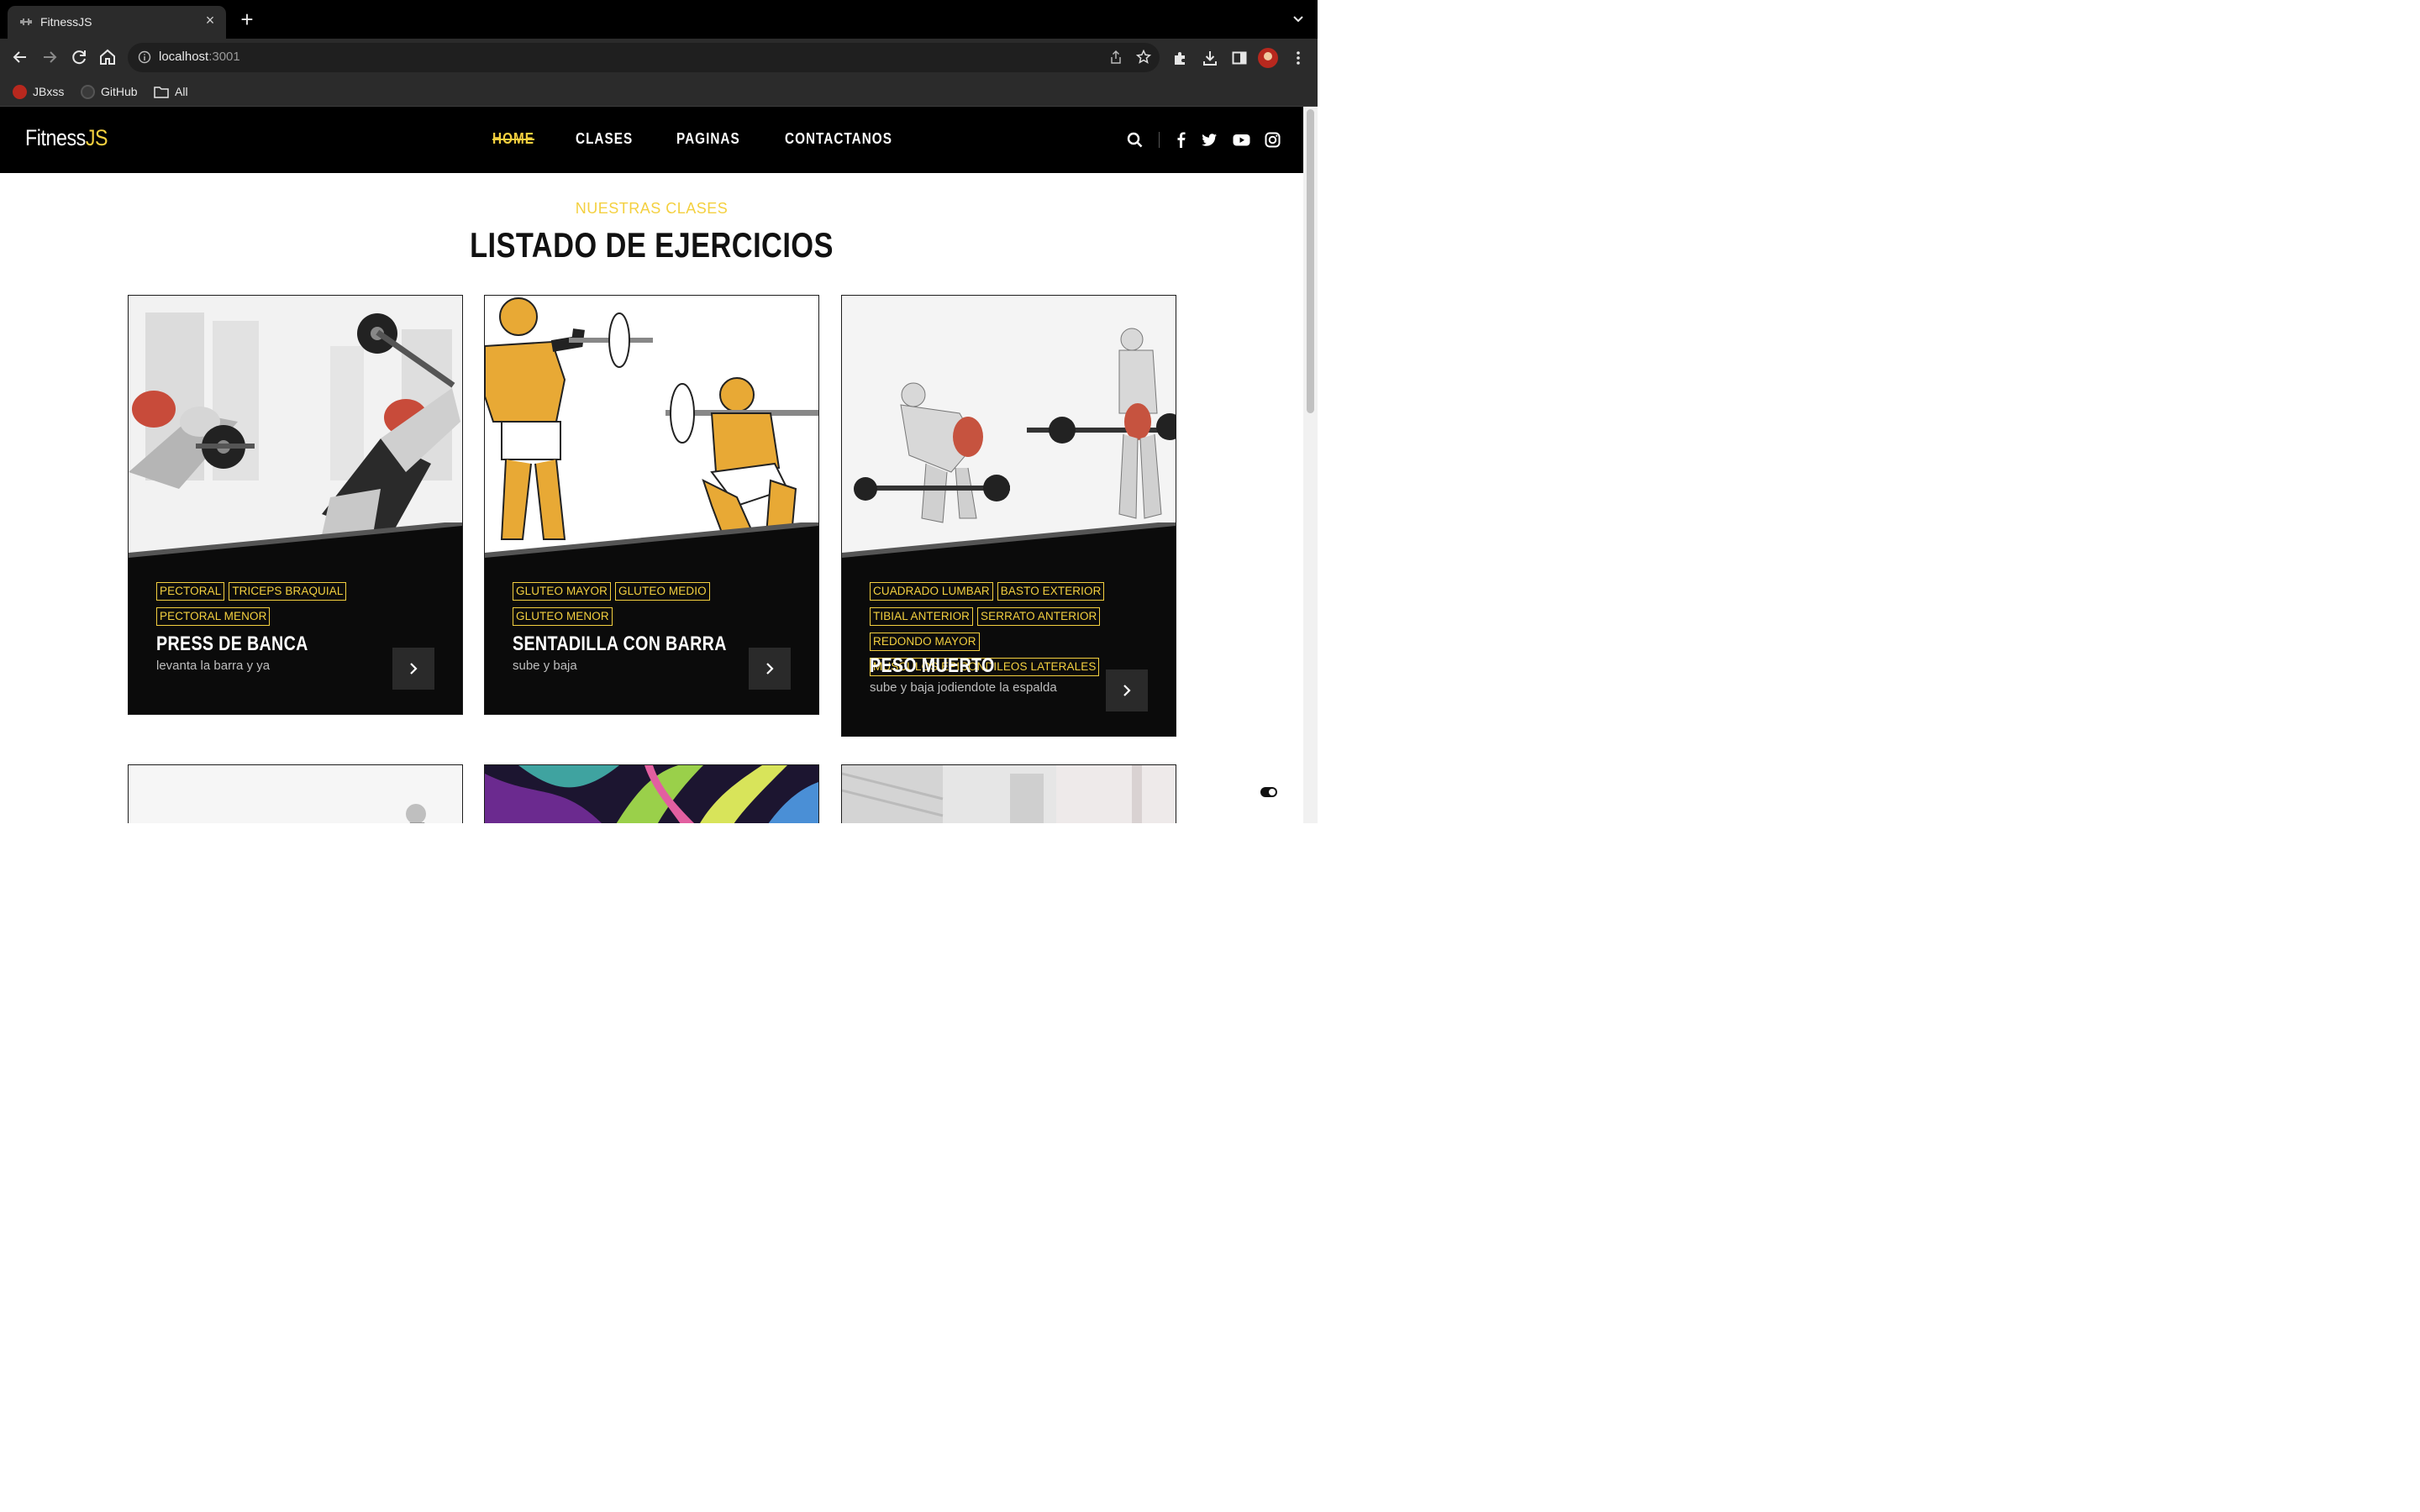 The image size is (2420, 1512). Describe the element at coordinates (1311, 261) in the screenshot. I see `scrollbar-thumb` at that location.